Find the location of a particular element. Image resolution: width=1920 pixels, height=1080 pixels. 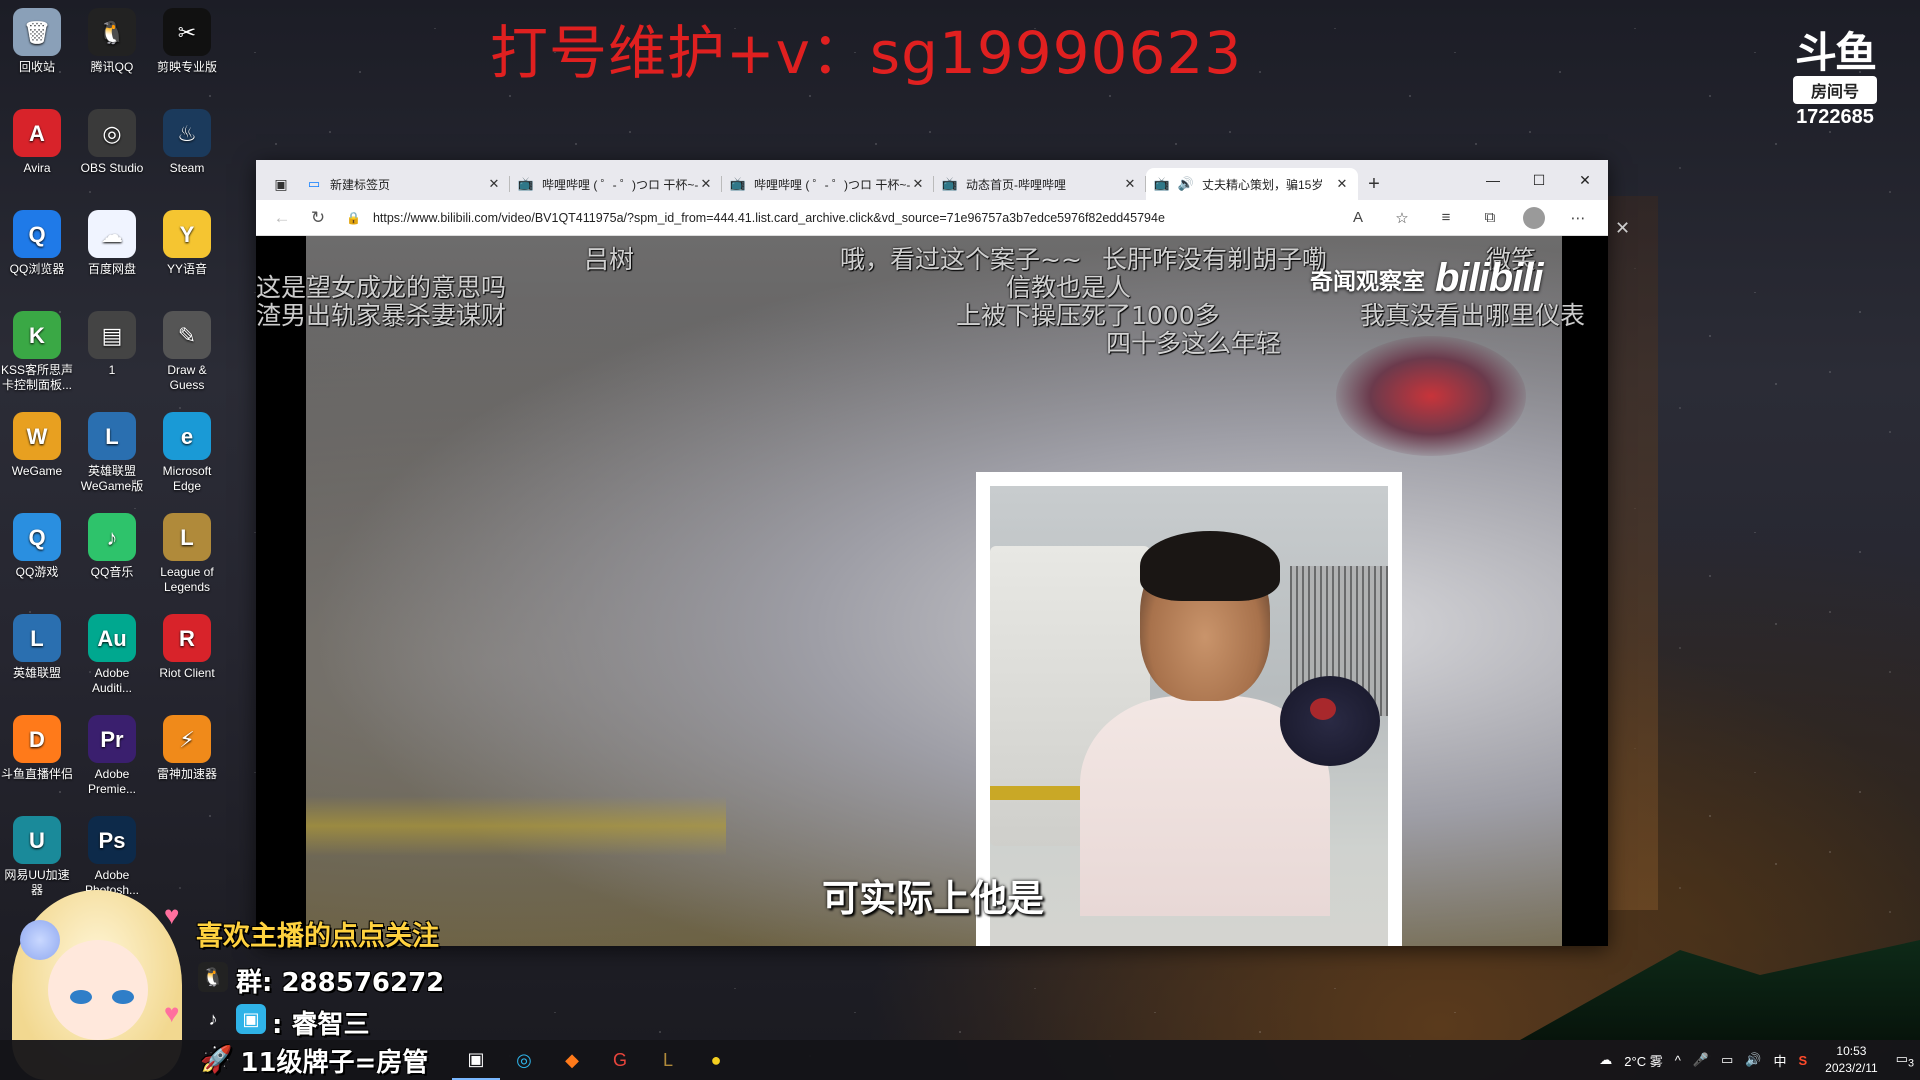

desktop-icon: ☁ 百度网盘 is located at coordinates (112, 243).